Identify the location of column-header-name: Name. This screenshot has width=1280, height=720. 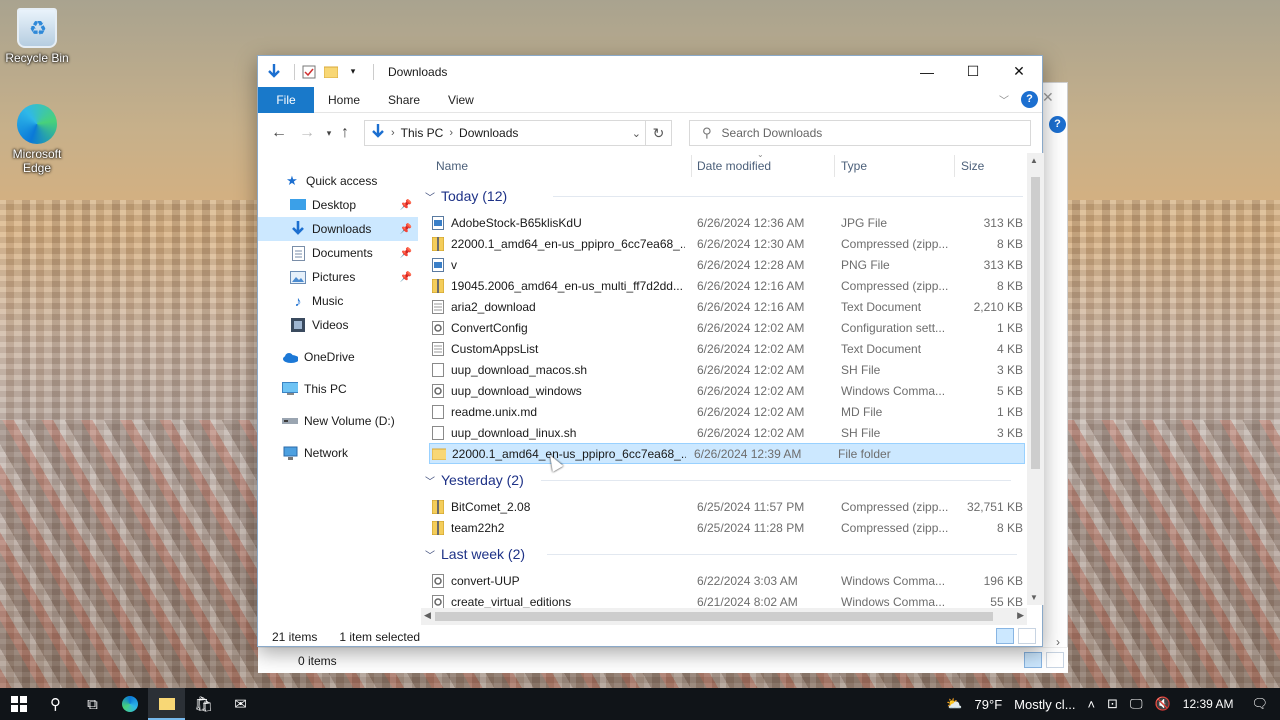
(452, 166).